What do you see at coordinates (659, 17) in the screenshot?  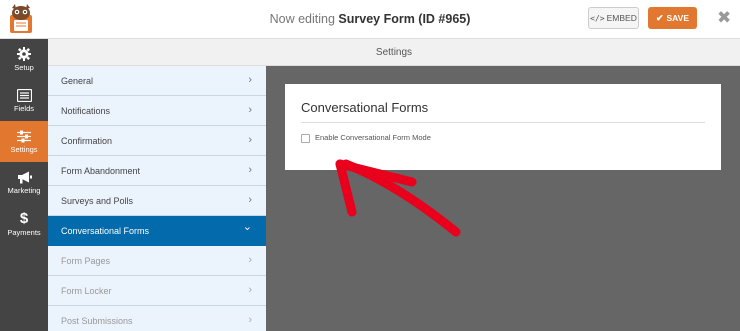 I see `checkmark-icon: ✔` at bounding box center [659, 17].